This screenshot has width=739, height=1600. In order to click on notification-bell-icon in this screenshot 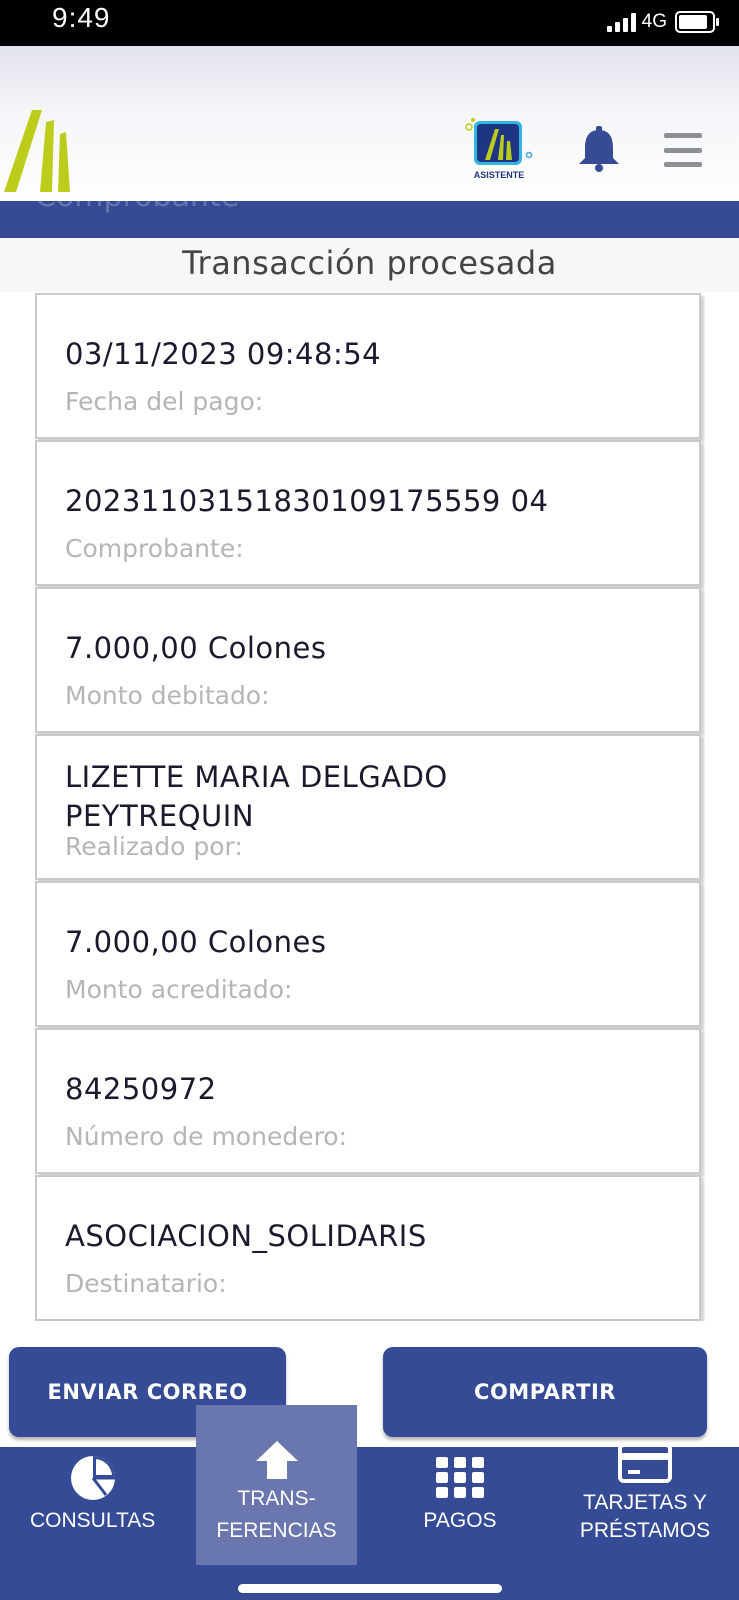, I will do `click(599, 149)`.